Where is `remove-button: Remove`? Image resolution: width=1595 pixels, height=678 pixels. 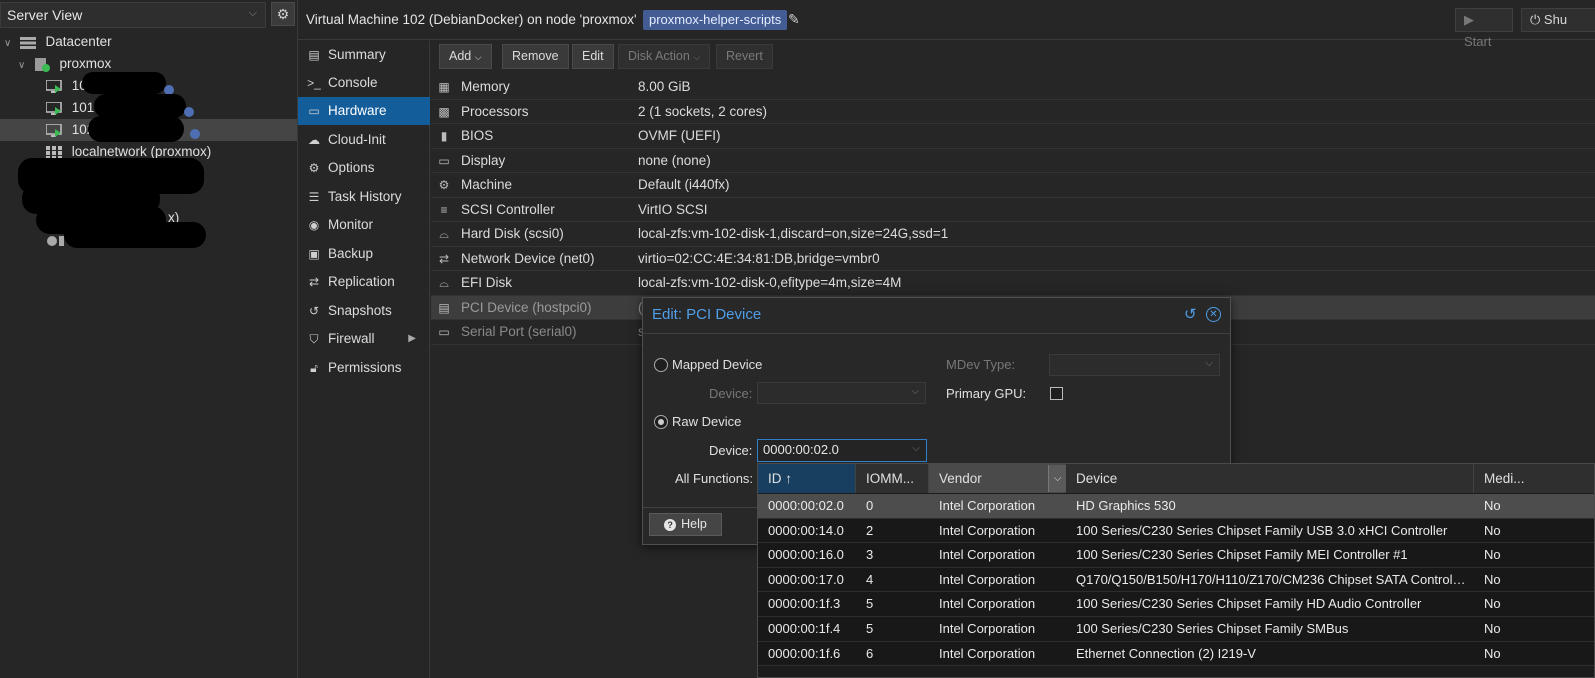 remove-button: Remove is located at coordinates (535, 56).